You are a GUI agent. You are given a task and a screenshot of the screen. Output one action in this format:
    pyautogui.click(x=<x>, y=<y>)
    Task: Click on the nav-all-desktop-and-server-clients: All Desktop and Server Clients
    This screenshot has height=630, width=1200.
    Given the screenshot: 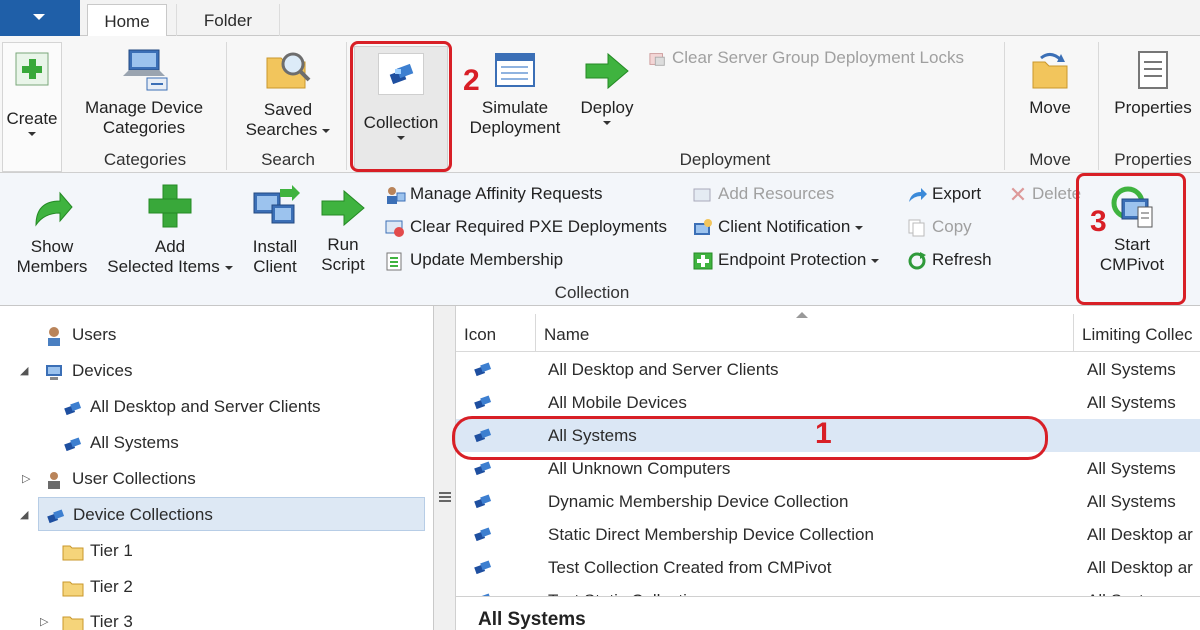 What is the action you would take?
    pyautogui.click(x=191, y=407)
    